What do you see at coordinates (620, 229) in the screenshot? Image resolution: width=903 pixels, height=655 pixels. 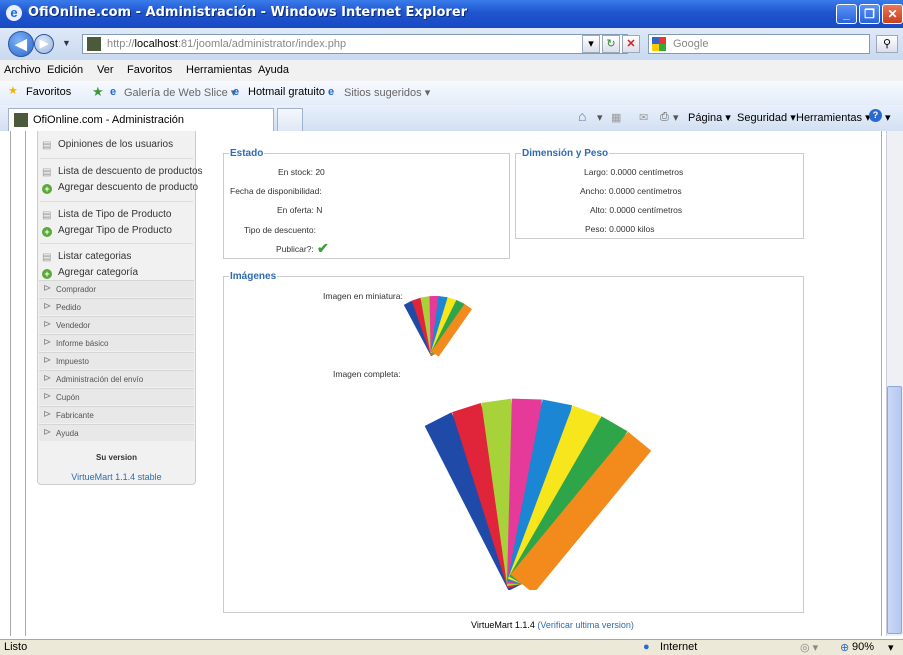 I see `peso-label: Peso: 0.0000 kilos` at bounding box center [620, 229].